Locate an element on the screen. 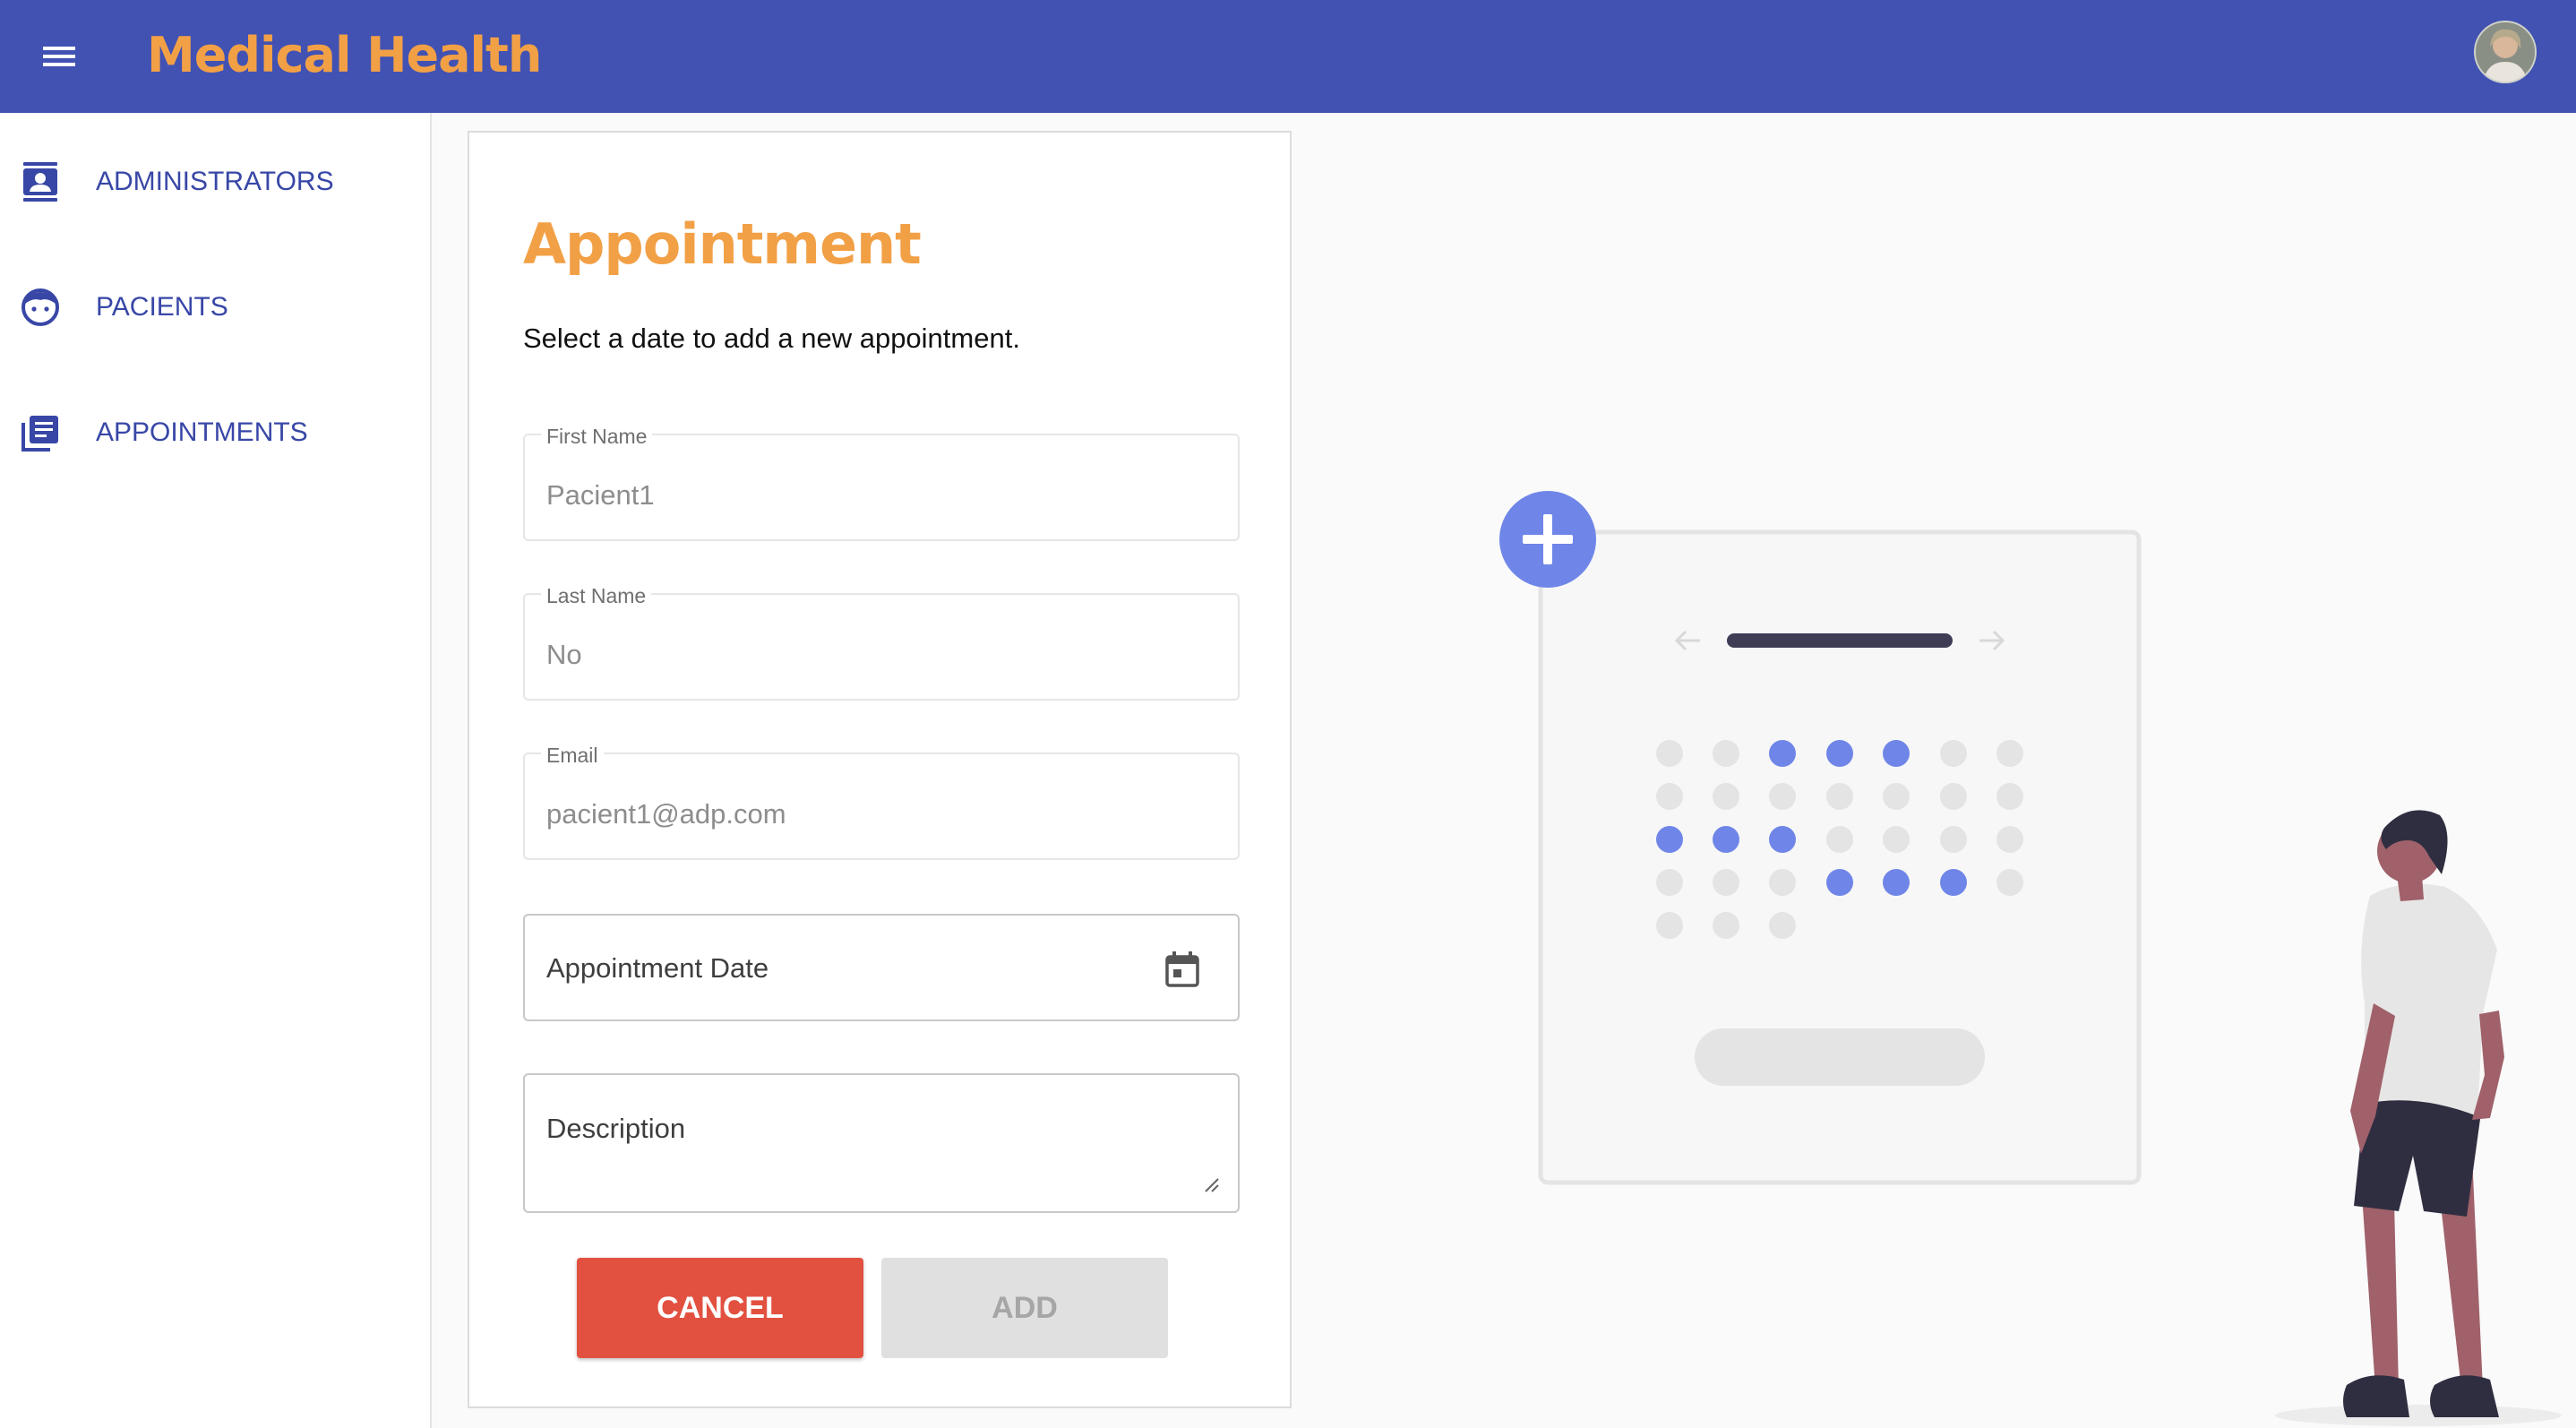 This screenshot has width=2576, height=1428. cancel-button: CANCEL is located at coordinates (720, 1308).